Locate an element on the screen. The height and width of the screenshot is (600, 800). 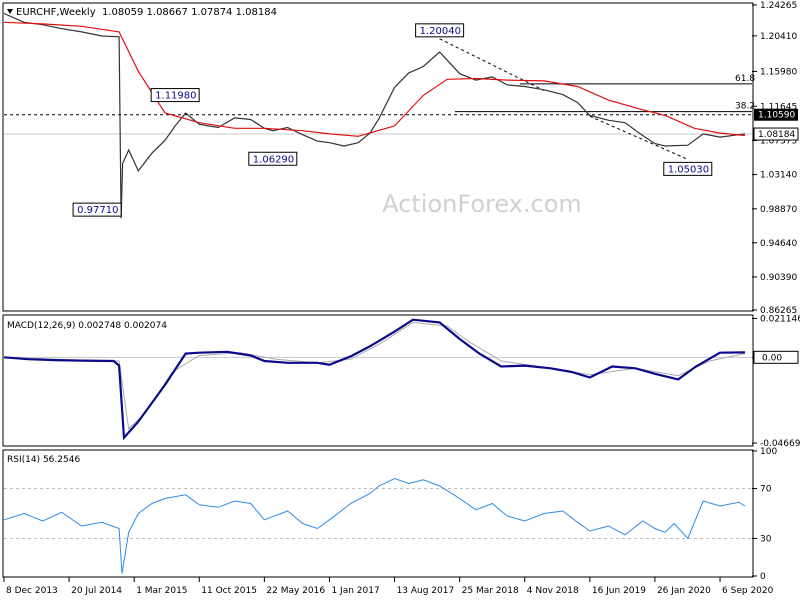
x-tick-label: 25 Mar 2018 is located at coordinates (490, 591).